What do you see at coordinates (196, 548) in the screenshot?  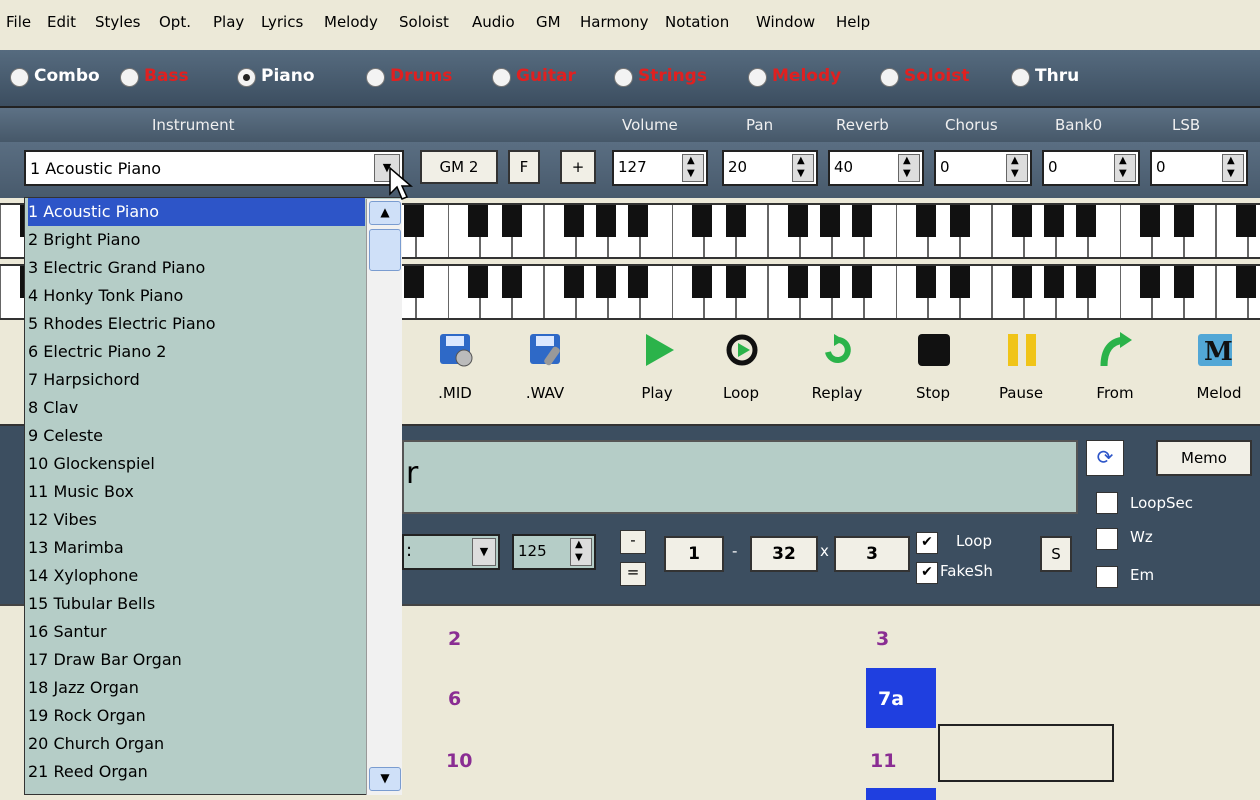 I see `list-item: 13 Marimba` at bounding box center [196, 548].